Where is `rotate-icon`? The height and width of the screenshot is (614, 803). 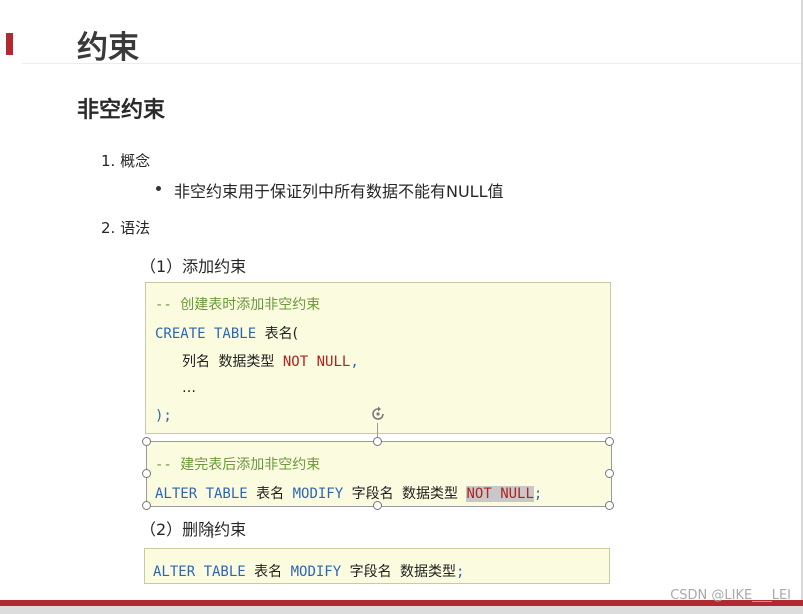 rotate-icon is located at coordinates (378, 414).